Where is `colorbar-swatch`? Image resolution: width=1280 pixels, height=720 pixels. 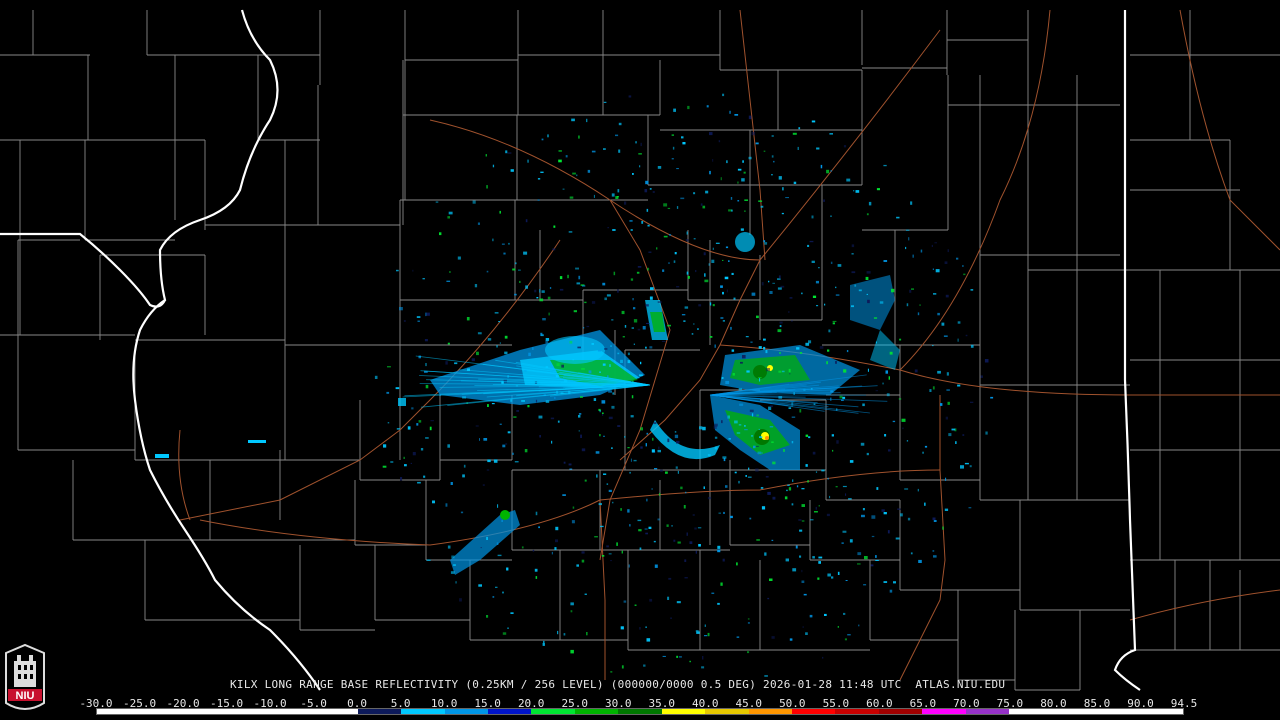 colorbar-swatch is located at coordinates (292, 711).